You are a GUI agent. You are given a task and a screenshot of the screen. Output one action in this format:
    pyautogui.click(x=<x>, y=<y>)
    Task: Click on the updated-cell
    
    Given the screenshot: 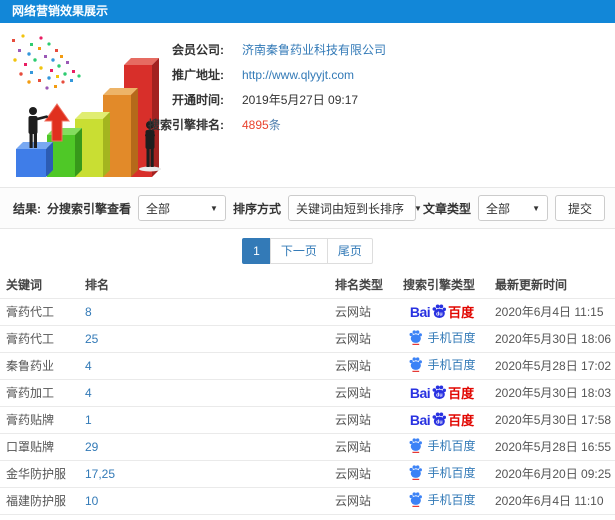 What is the action you would take?
    pyautogui.click(x=550, y=517)
    